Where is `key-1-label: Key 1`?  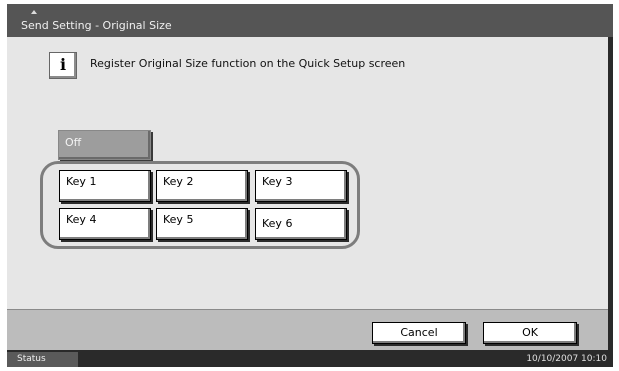
key-1-label: Key 1 is located at coordinates (81, 181).